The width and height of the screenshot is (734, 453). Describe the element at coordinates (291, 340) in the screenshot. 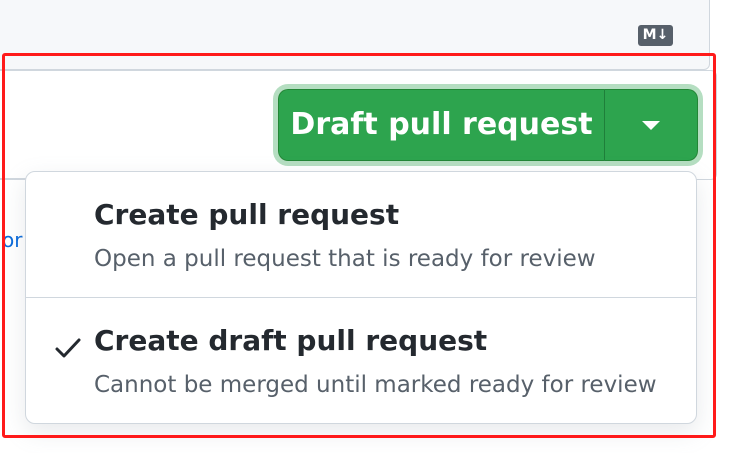

I see `menu-item-title: Create draft pull request` at that location.